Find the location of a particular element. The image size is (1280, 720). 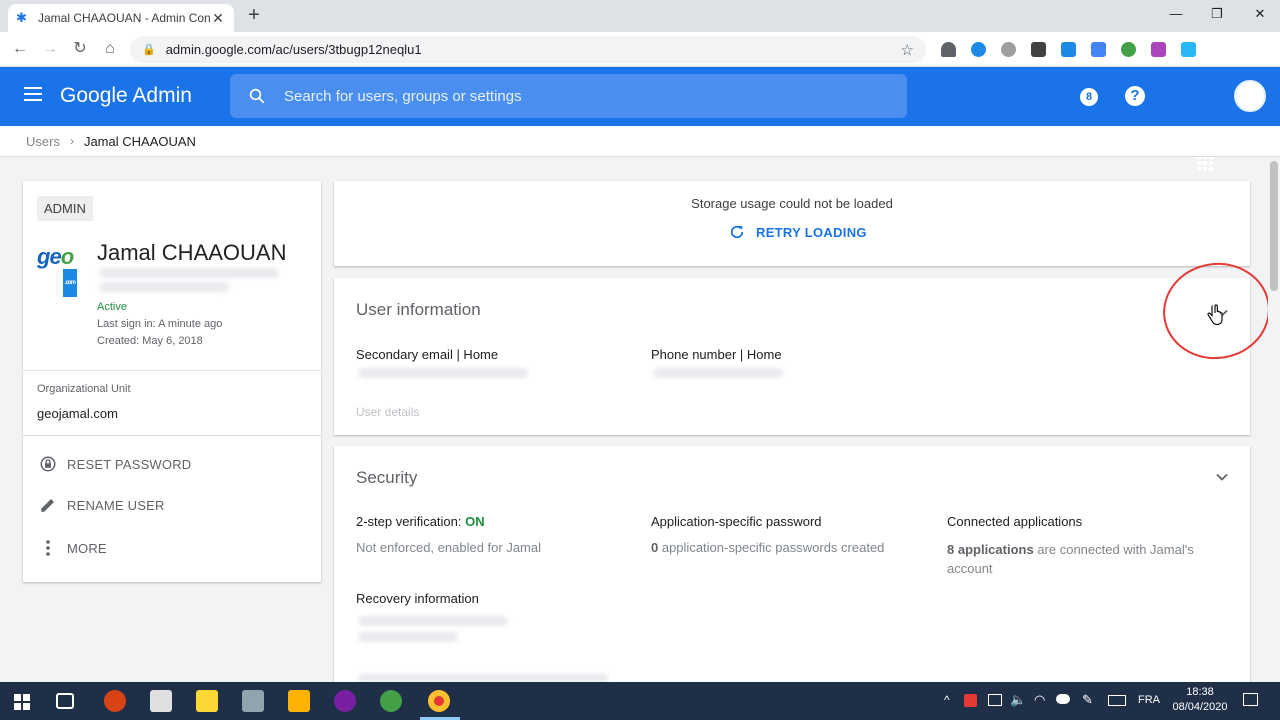

file-explorer-icon is located at coordinates (299, 701).